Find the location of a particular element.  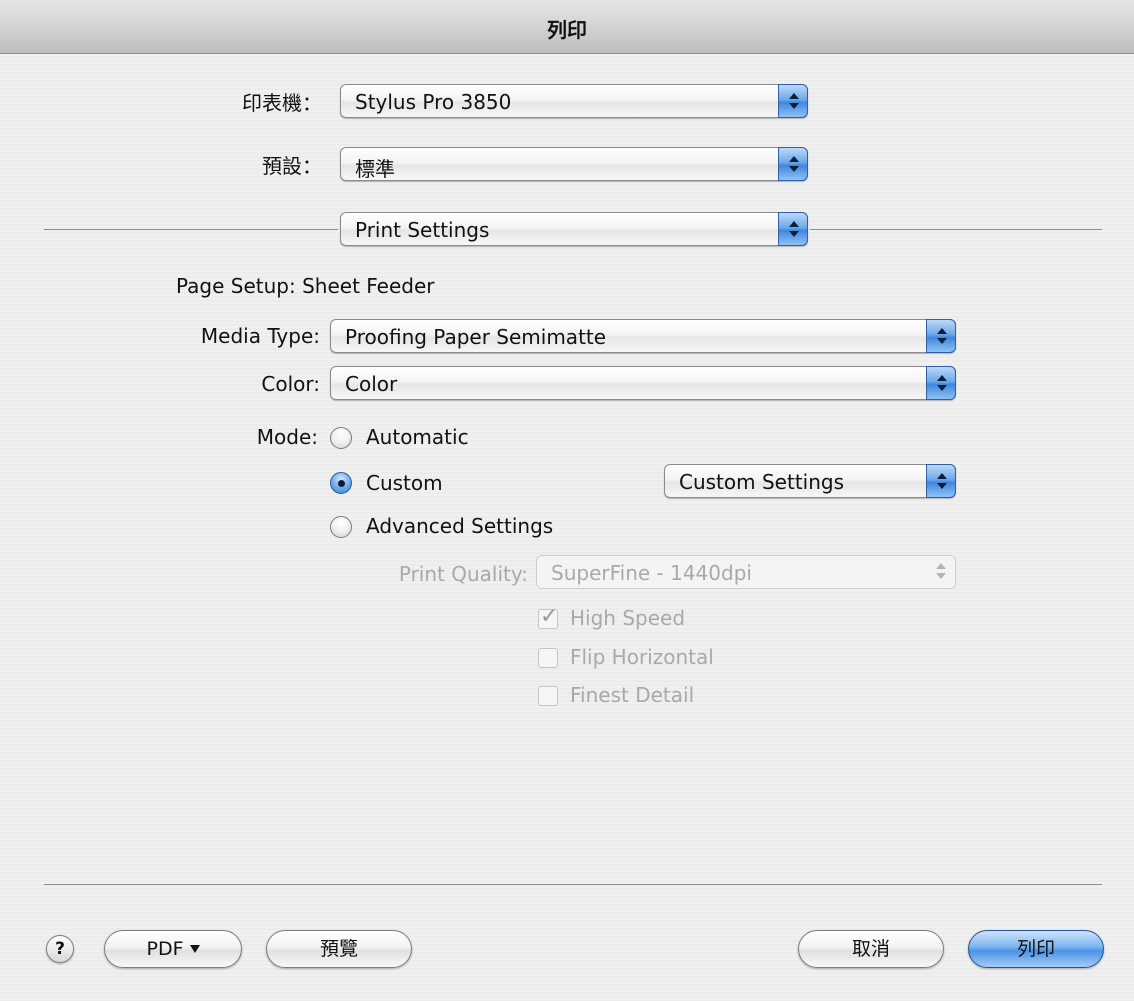

color-popup: Color is located at coordinates (643, 383).